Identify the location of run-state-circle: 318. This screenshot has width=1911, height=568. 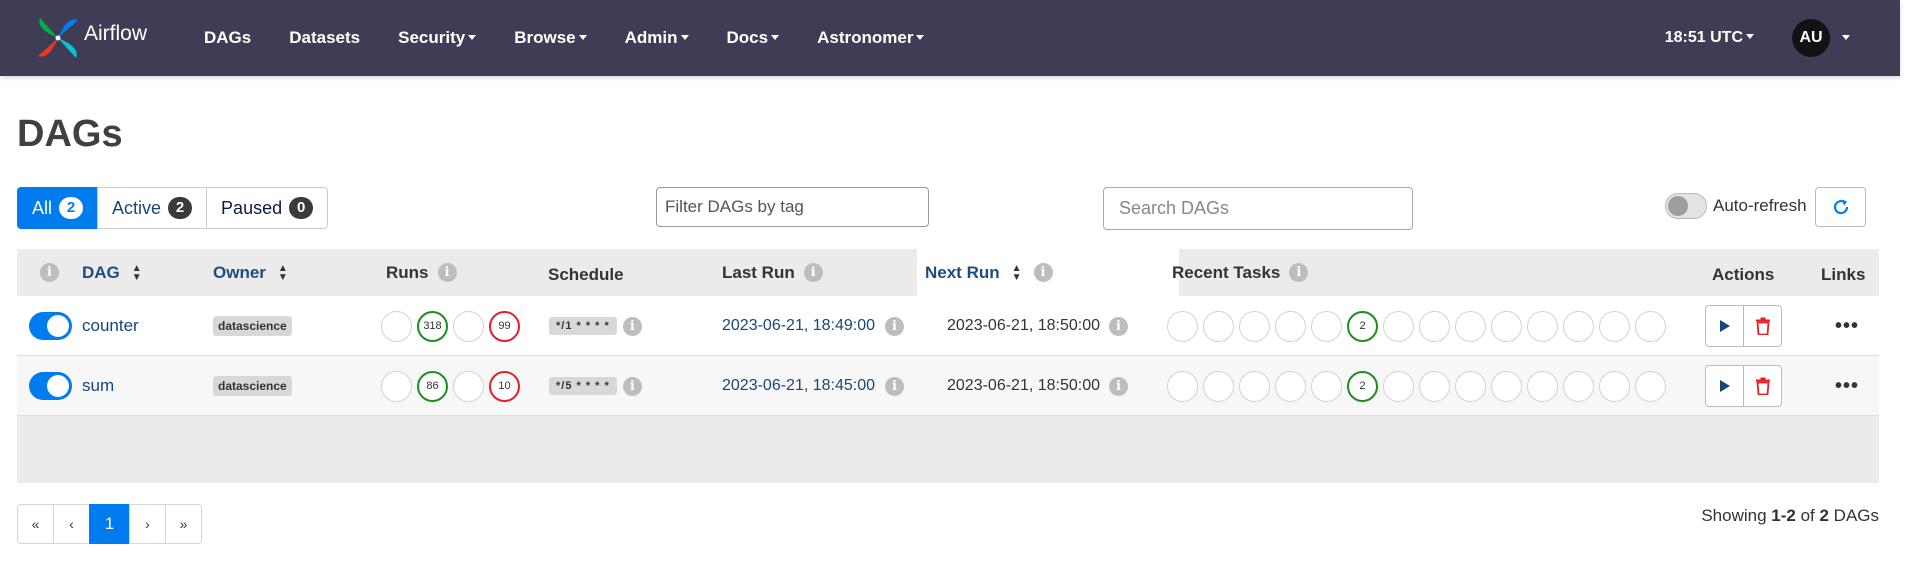
(432, 326).